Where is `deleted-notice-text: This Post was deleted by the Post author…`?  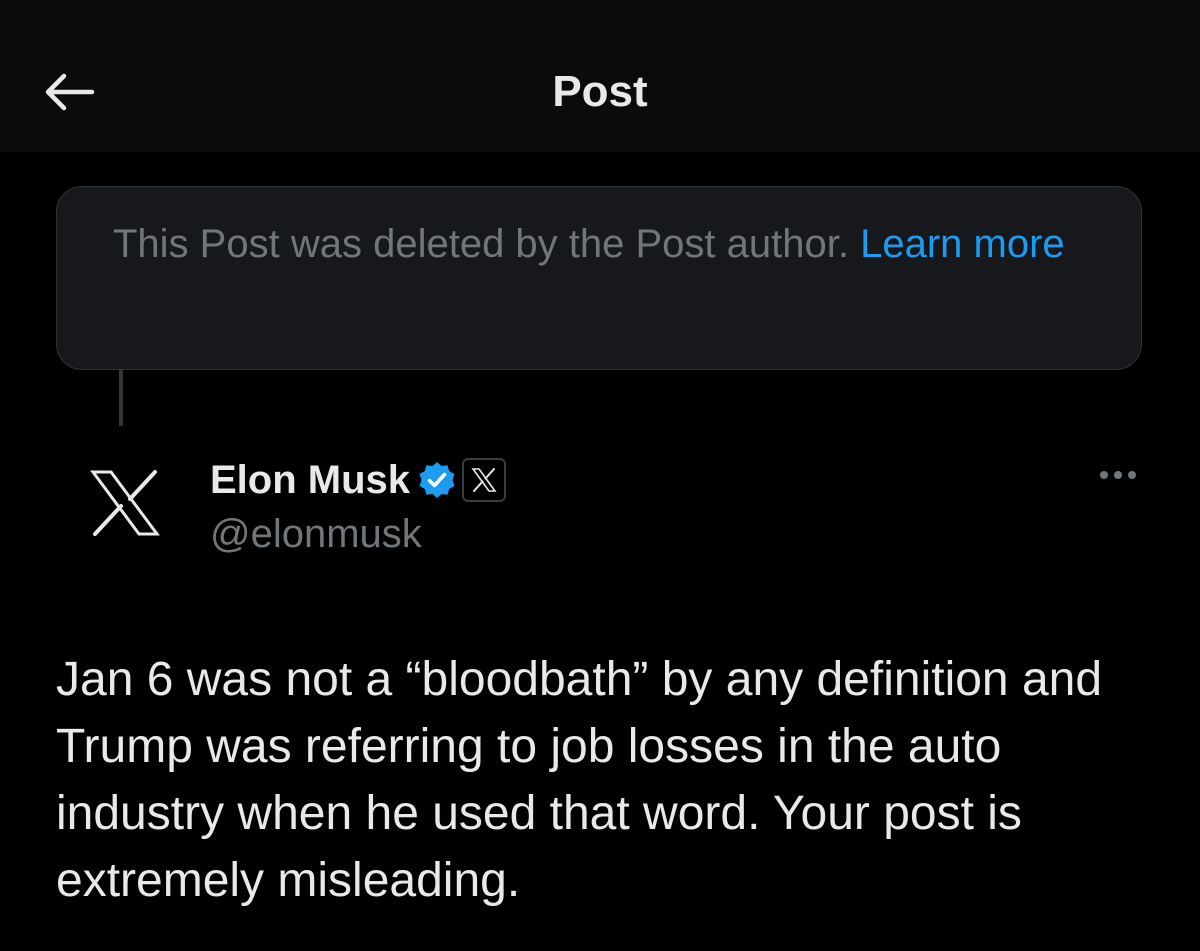
deleted-notice-text: This Post was deleted by the Post author… is located at coordinates (487, 244).